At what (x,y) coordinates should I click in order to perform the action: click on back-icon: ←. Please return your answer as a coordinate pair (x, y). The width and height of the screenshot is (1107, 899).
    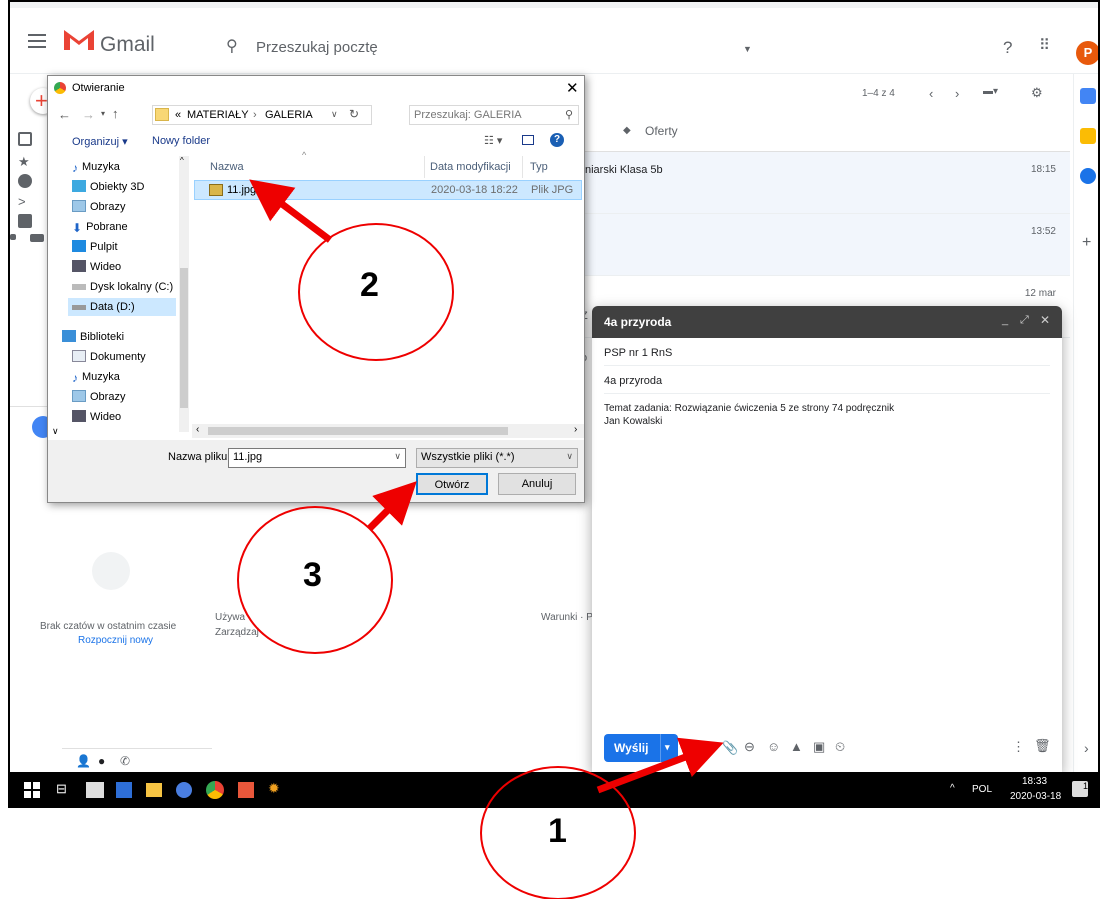
    Looking at the image, I should click on (64, 114).